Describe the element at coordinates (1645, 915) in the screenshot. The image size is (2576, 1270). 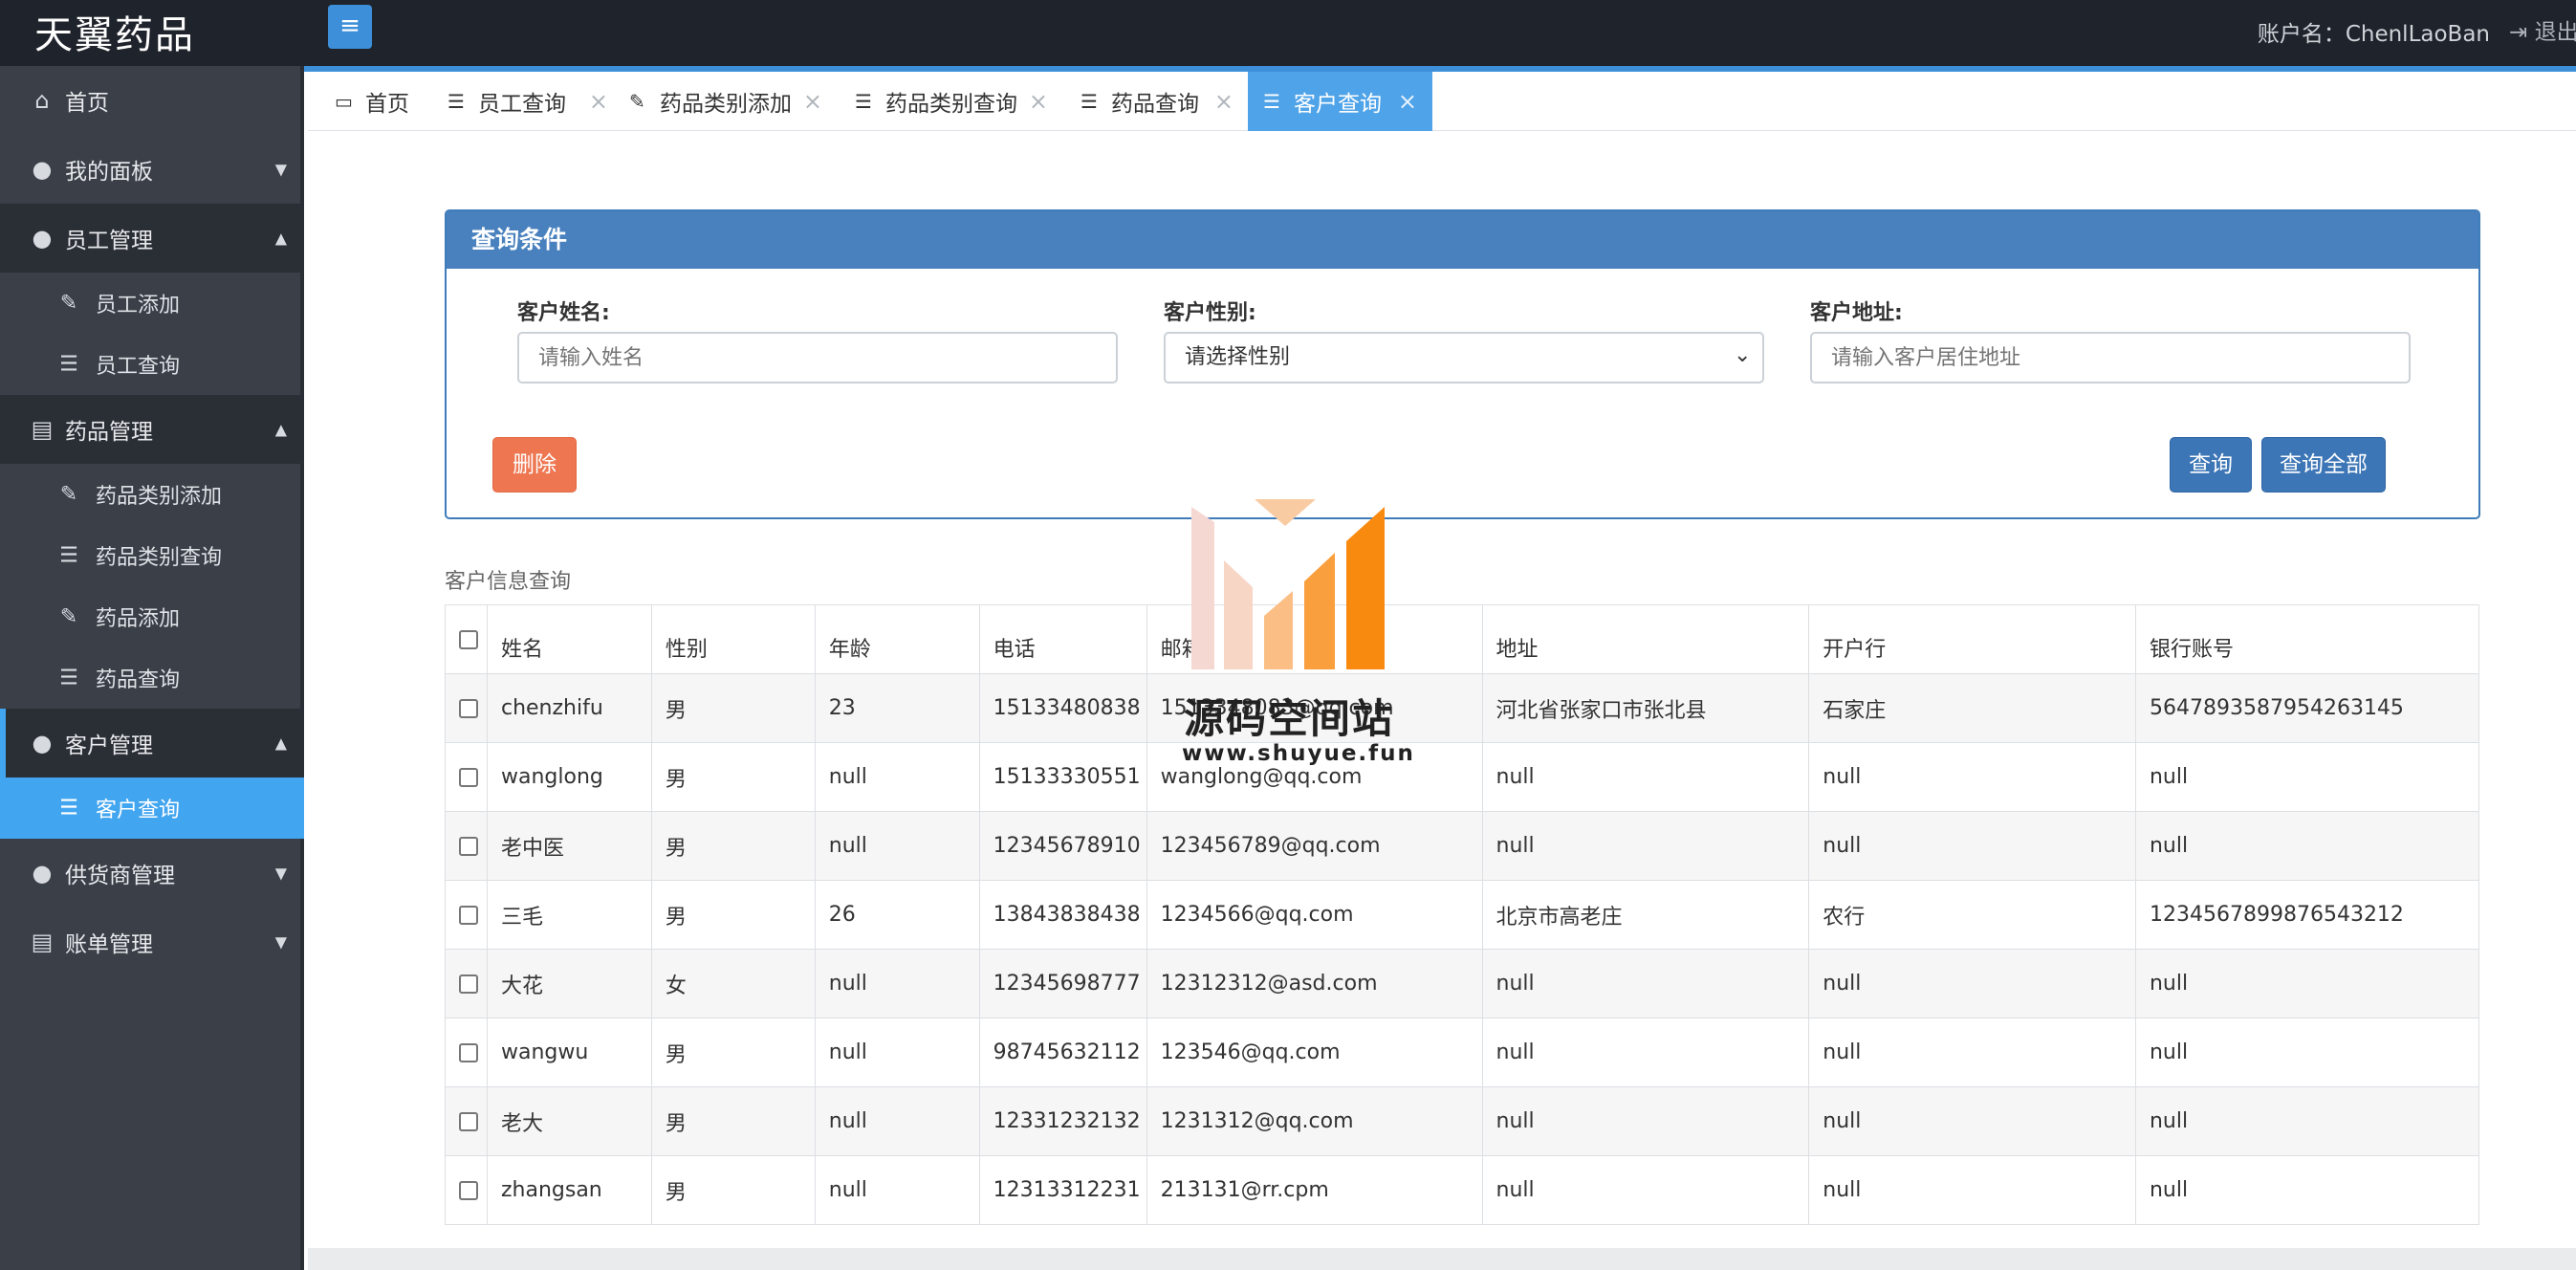
I see `table-cell: 北京市高老庄` at that location.